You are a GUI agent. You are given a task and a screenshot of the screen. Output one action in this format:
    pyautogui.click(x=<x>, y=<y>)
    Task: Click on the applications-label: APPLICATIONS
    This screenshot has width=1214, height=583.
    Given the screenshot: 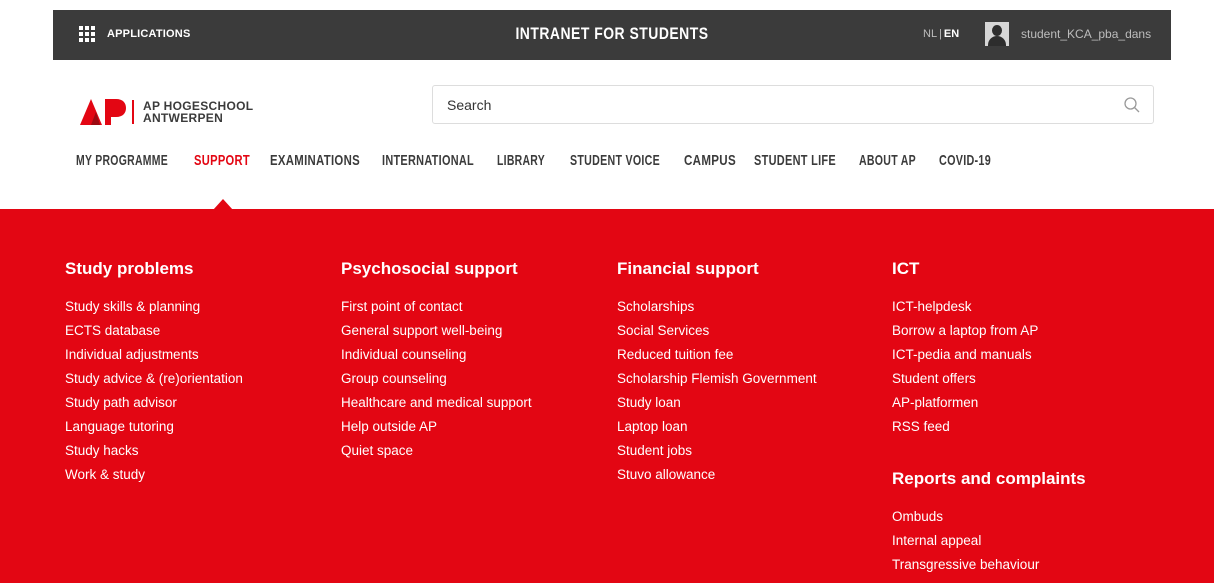 What is the action you would take?
    pyautogui.click(x=149, y=34)
    